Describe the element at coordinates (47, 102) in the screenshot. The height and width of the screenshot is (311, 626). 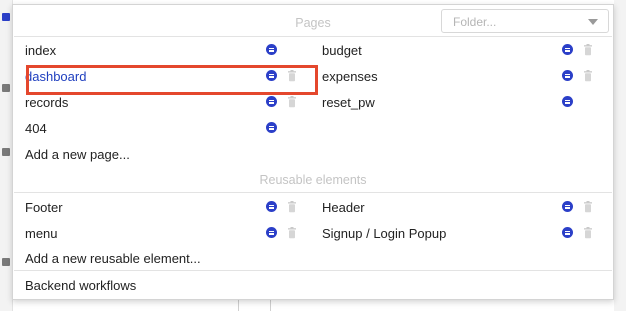
I see `page-item-label: records` at that location.